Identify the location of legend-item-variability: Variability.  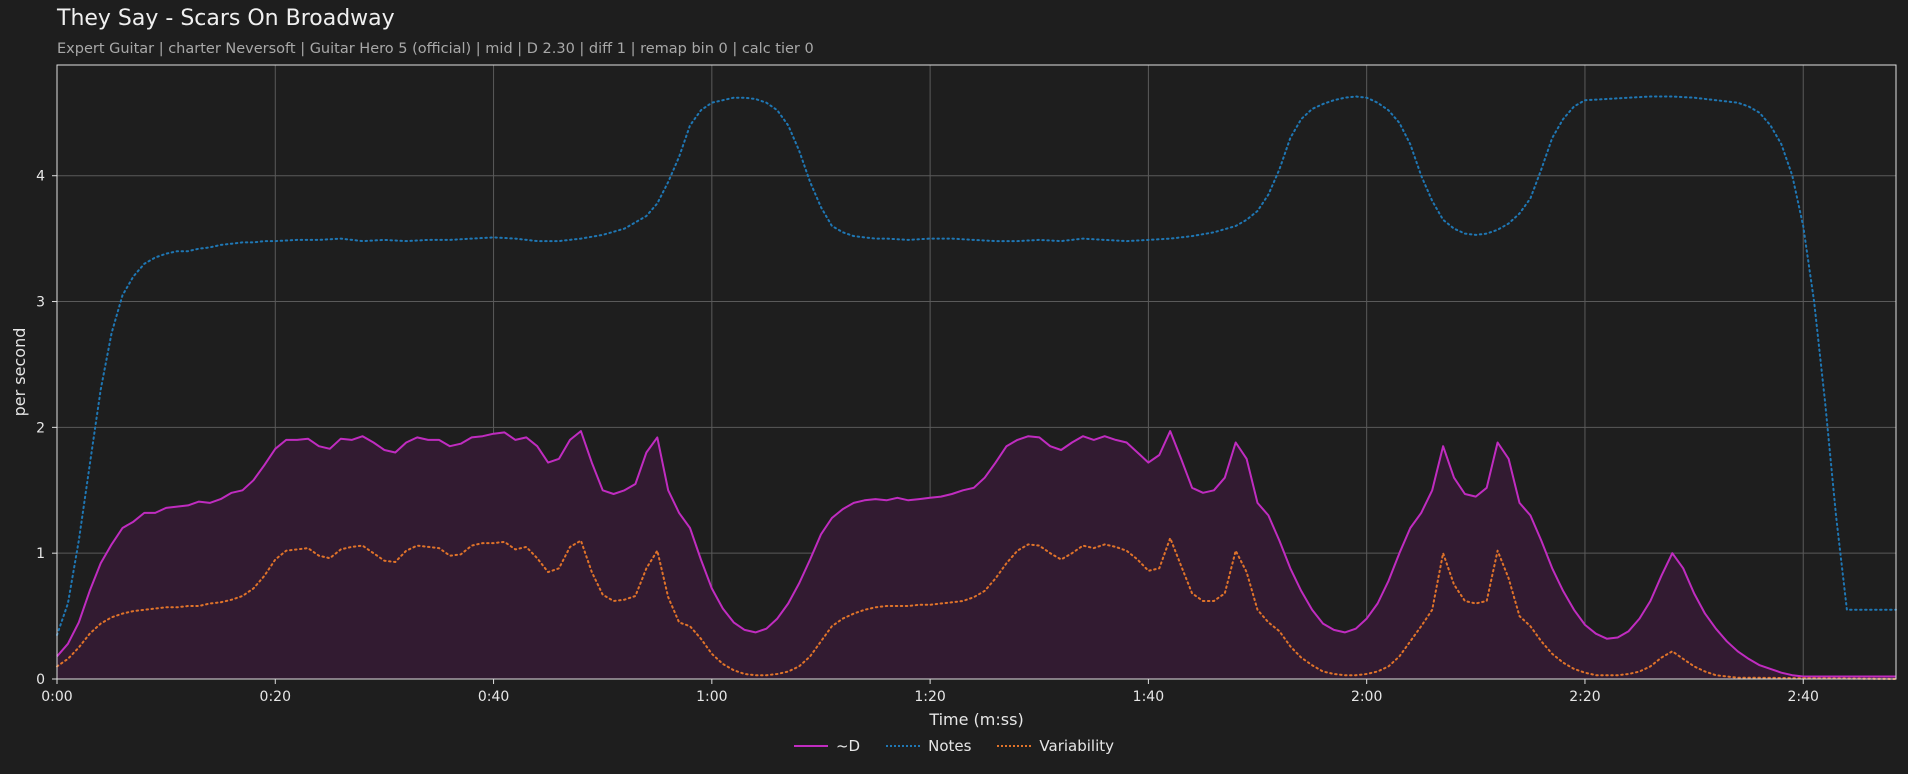
(1055, 746).